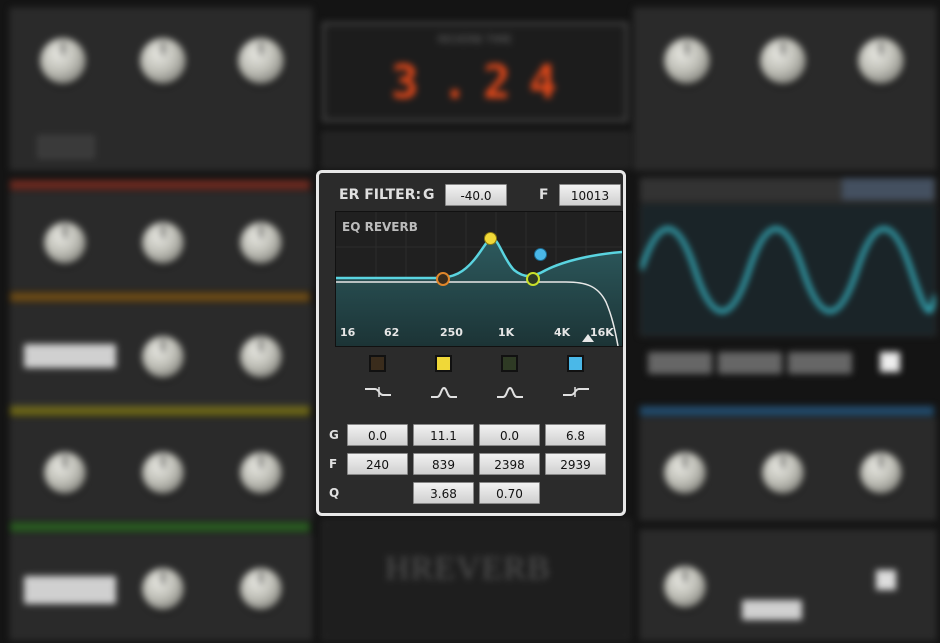 Image resolution: width=940 pixels, height=643 pixels. Describe the element at coordinates (497, 82) in the screenshot. I see `reverb-time-digit: 2` at that location.